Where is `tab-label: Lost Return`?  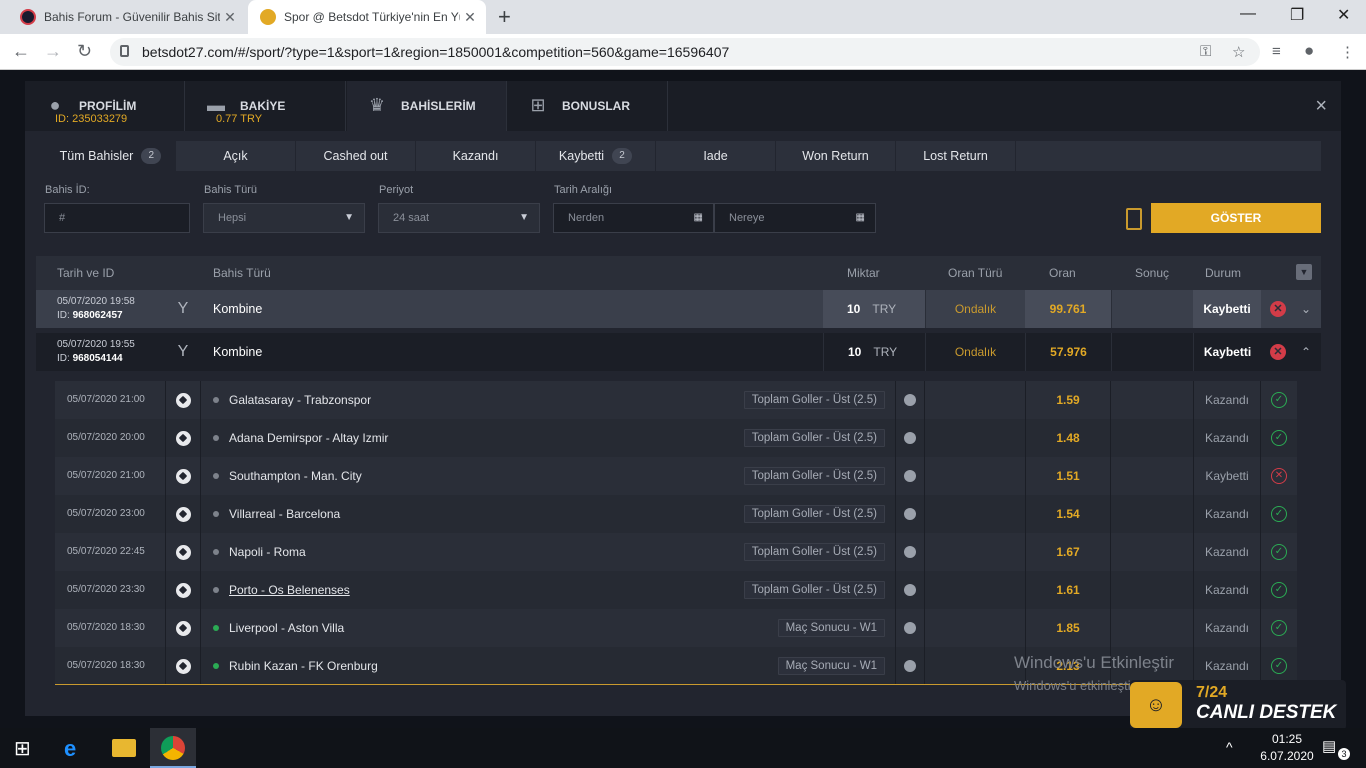 tab-label: Lost Return is located at coordinates (955, 156).